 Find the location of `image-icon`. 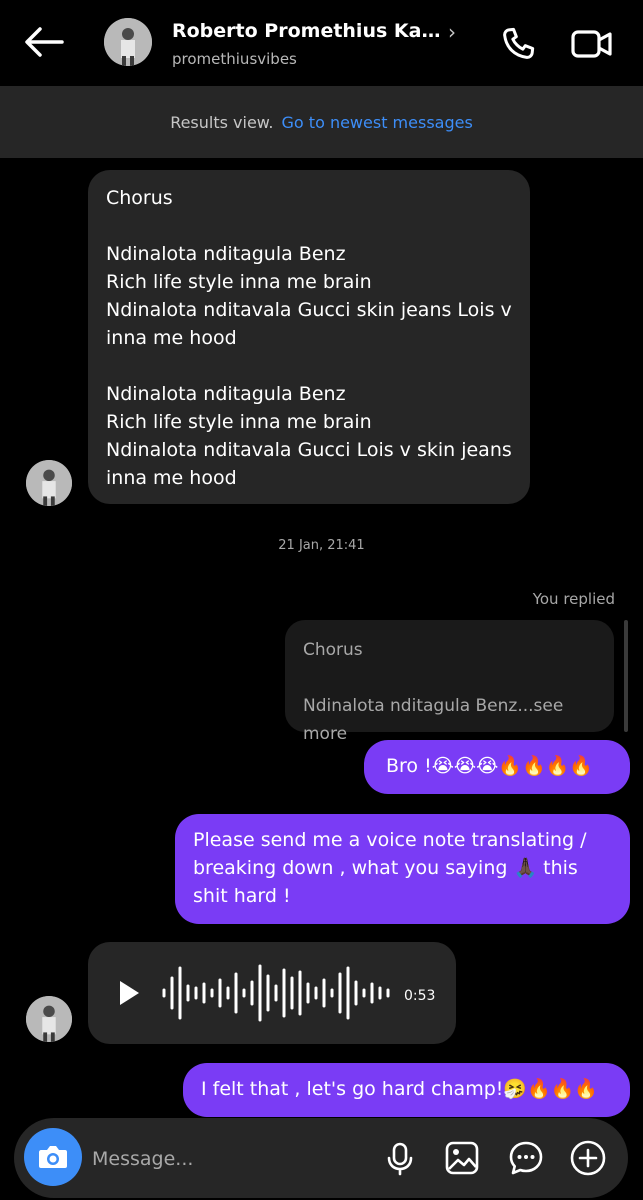

image-icon is located at coordinates (462, 1158).